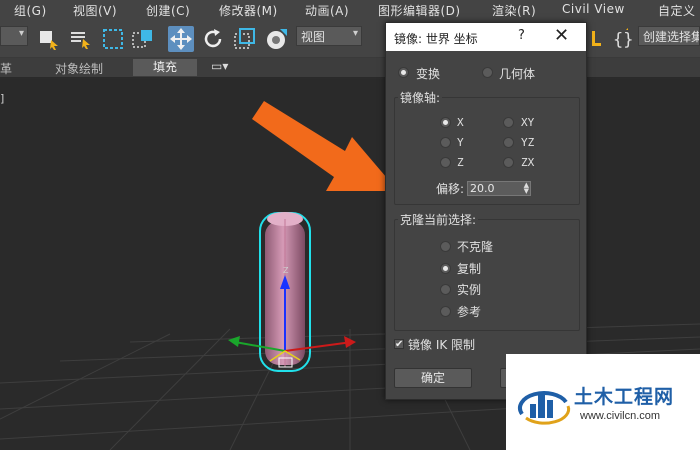 This screenshot has height=450, width=700. What do you see at coordinates (350, 68) in the screenshot?
I see `ribbon-bar: 革 对象绘制 填充 ▭▾` at bounding box center [350, 68].